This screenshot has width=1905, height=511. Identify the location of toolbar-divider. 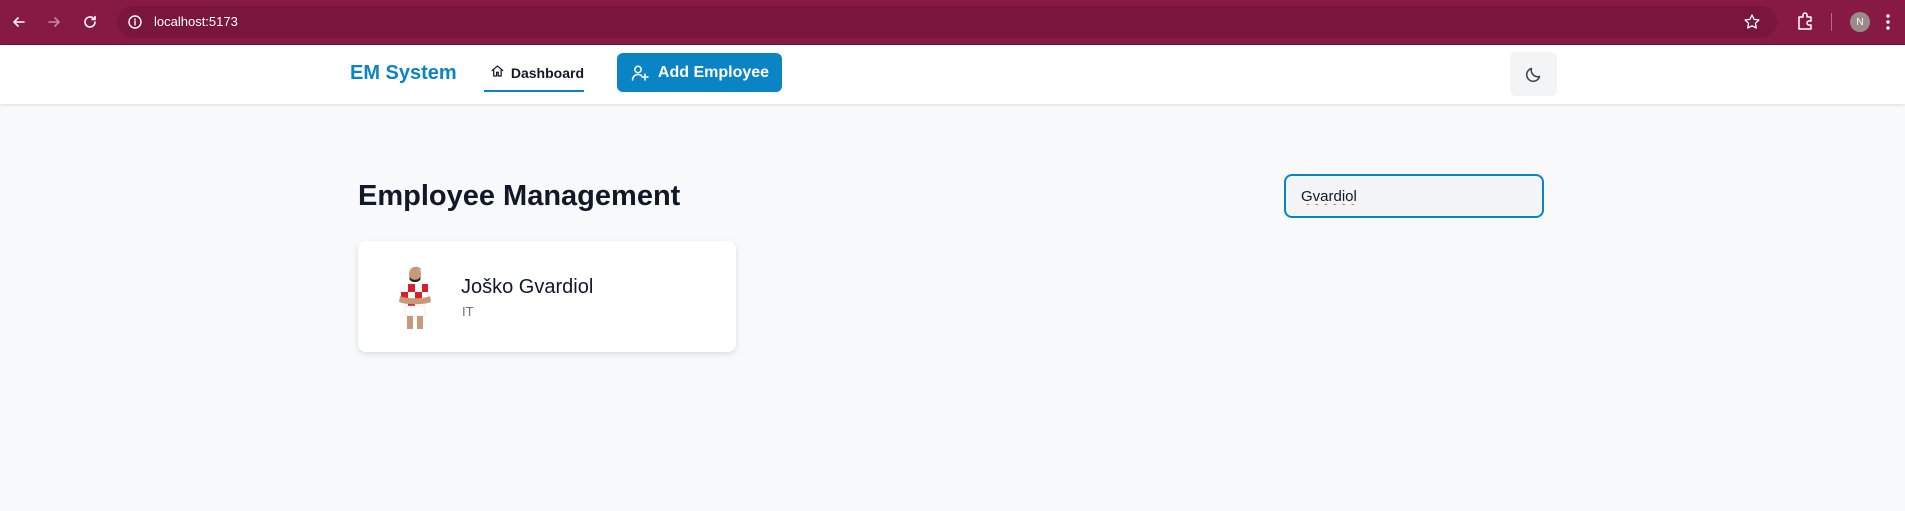
(1831, 22).